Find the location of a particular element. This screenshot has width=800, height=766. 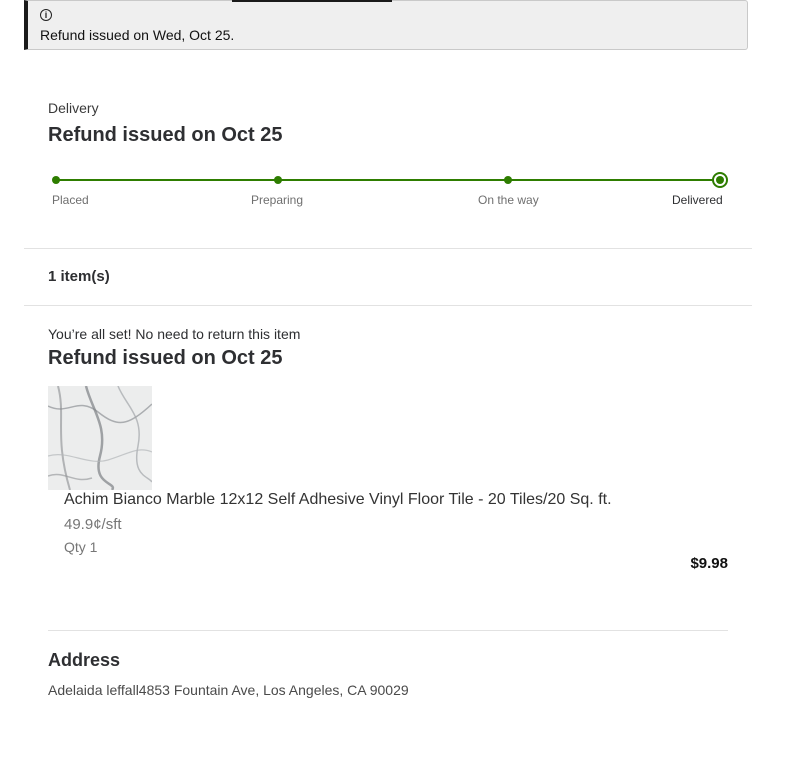

step-dot-placed is located at coordinates (56, 180).